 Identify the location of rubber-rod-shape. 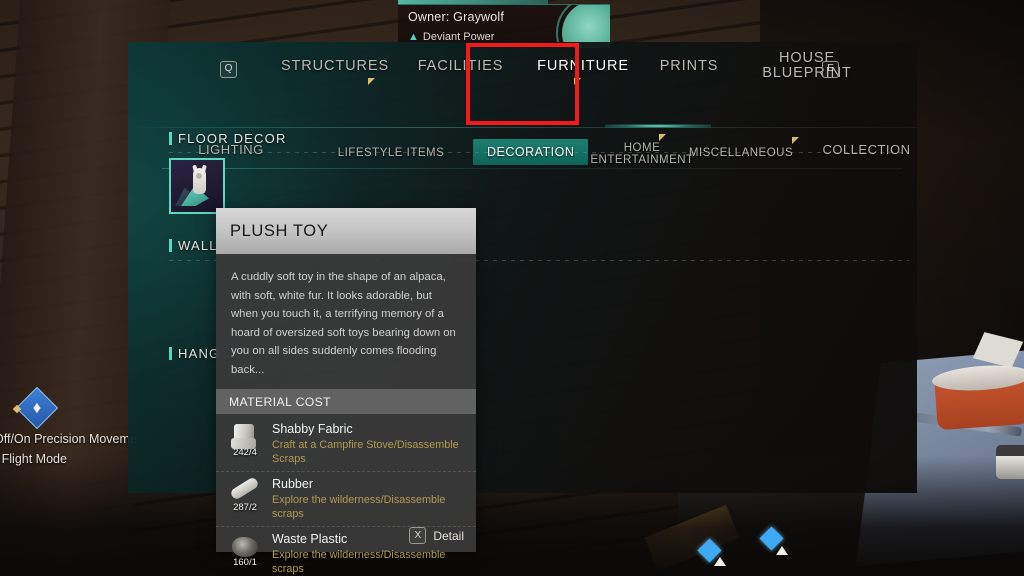
(244, 488).